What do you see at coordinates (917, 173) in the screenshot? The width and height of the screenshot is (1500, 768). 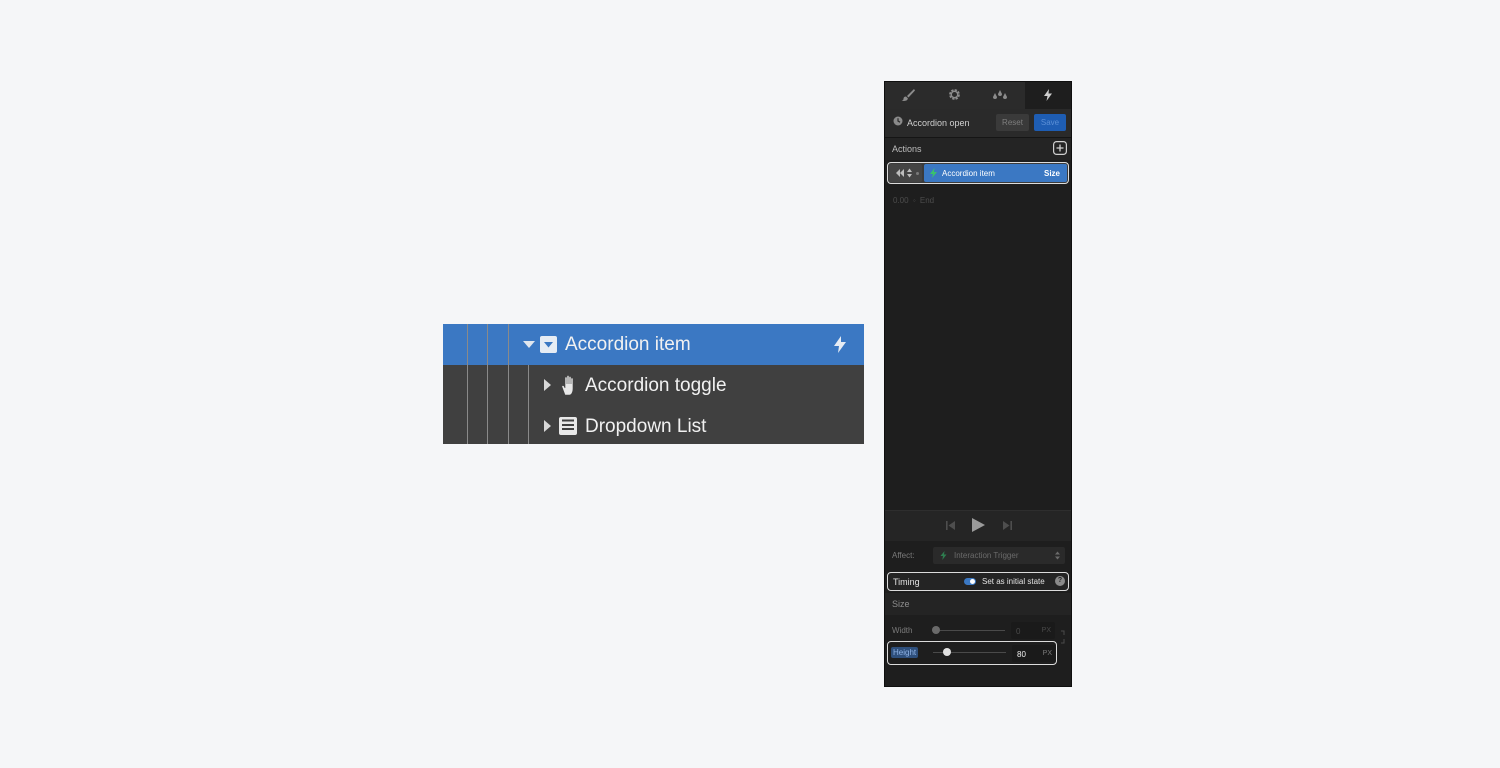 I see `dot-icon` at bounding box center [917, 173].